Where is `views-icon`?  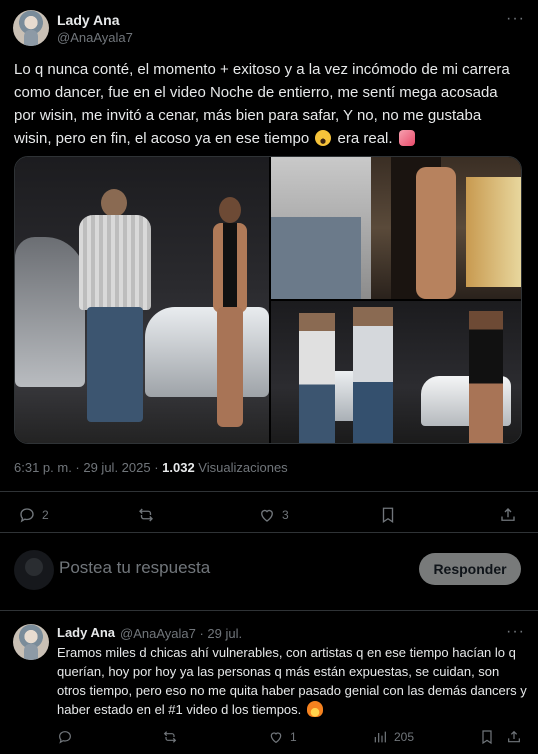 views-icon is located at coordinates (380, 737).